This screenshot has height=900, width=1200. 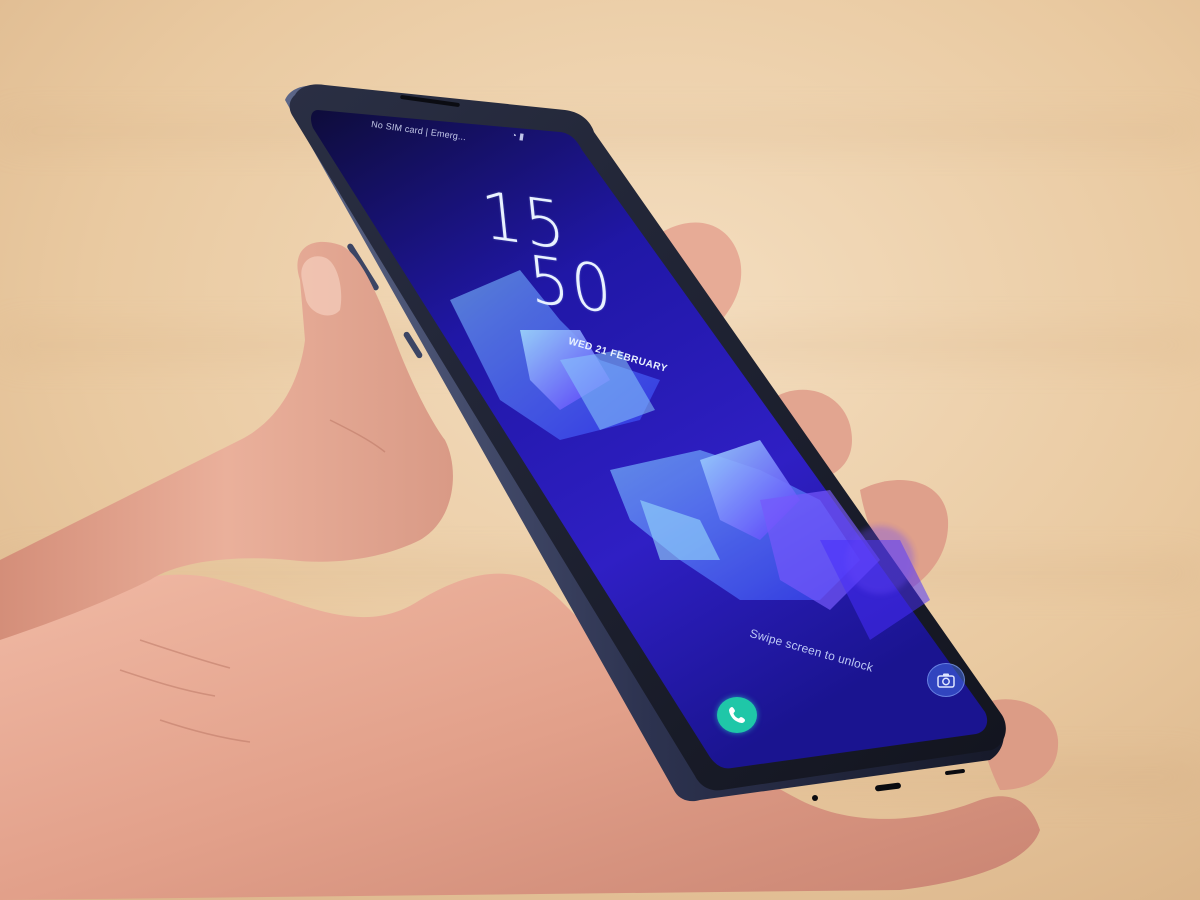 I want to click on camera-icon, so click(x=946, y=680).